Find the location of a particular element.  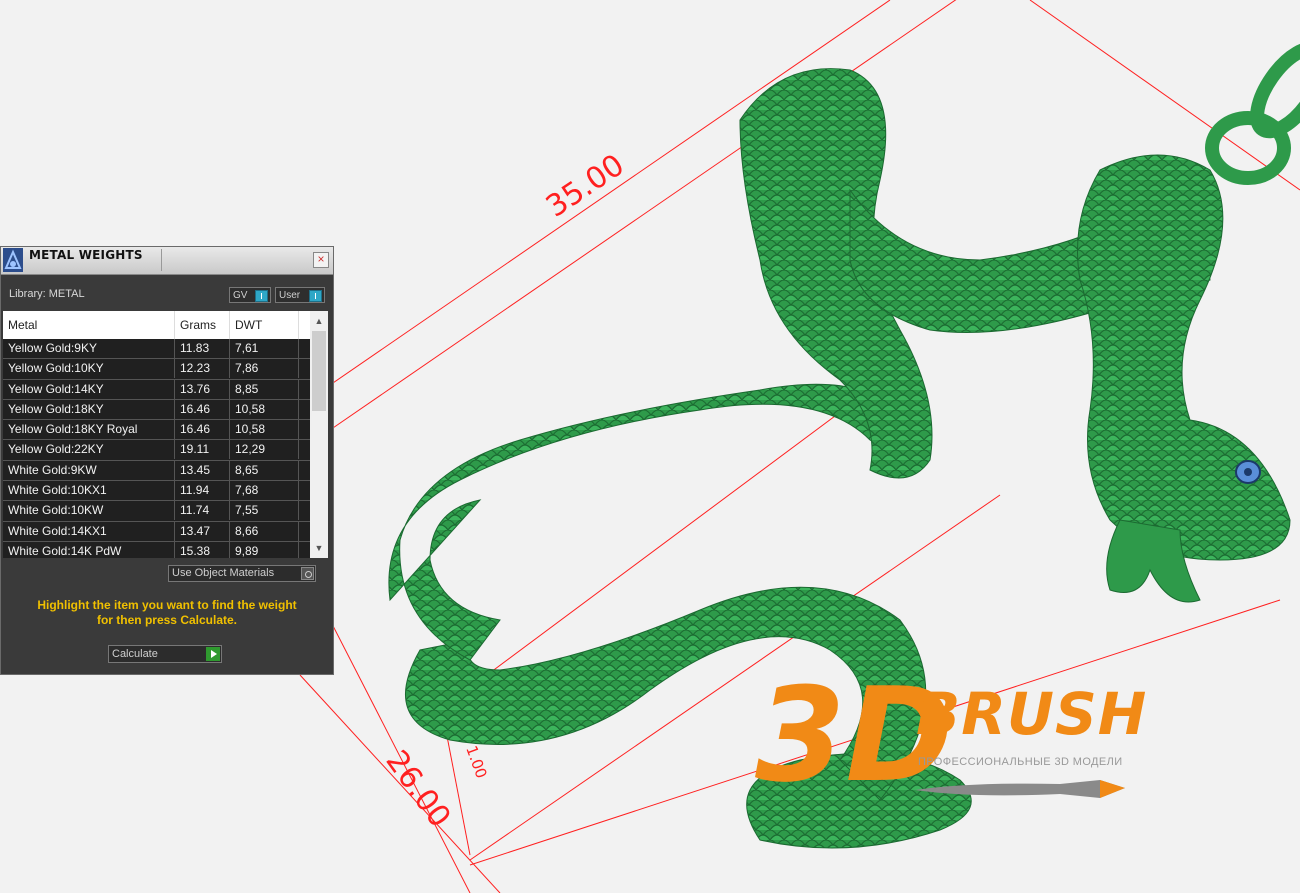

chain-links is located at coordinates (1252, 113).